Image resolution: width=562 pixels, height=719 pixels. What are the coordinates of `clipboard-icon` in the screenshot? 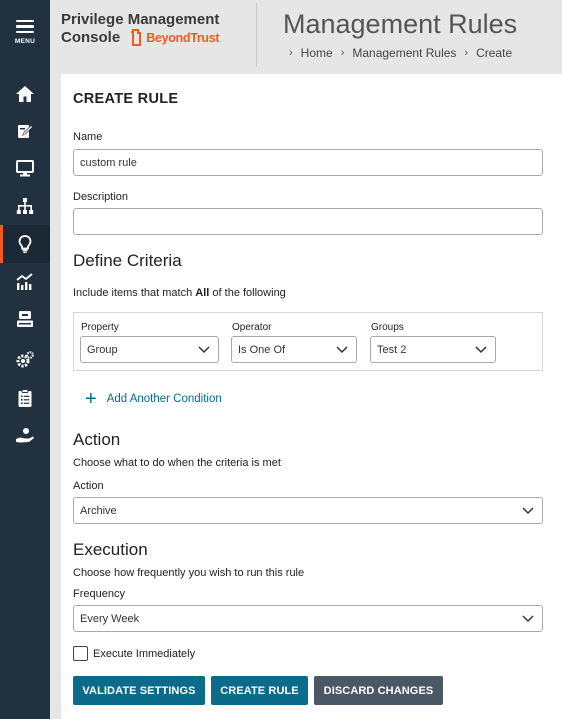 It's located at (25, 398).